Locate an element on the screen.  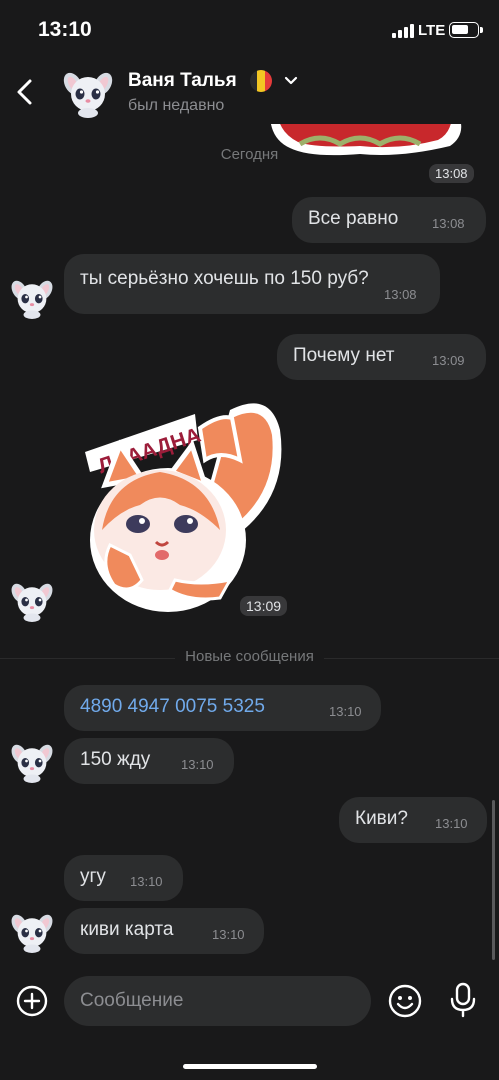
outgoing-message: Все равно 13:08 is located at coordinates (389, 220).